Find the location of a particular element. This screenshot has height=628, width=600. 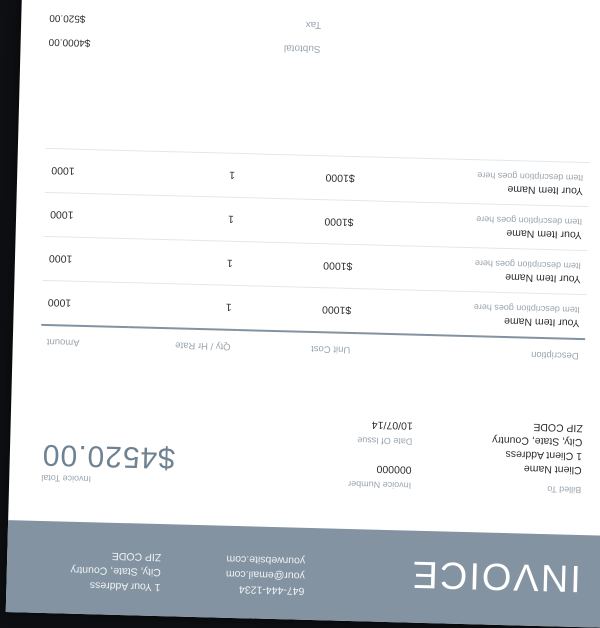

address-line: City, State, Country is located at coordinates (115, 571).